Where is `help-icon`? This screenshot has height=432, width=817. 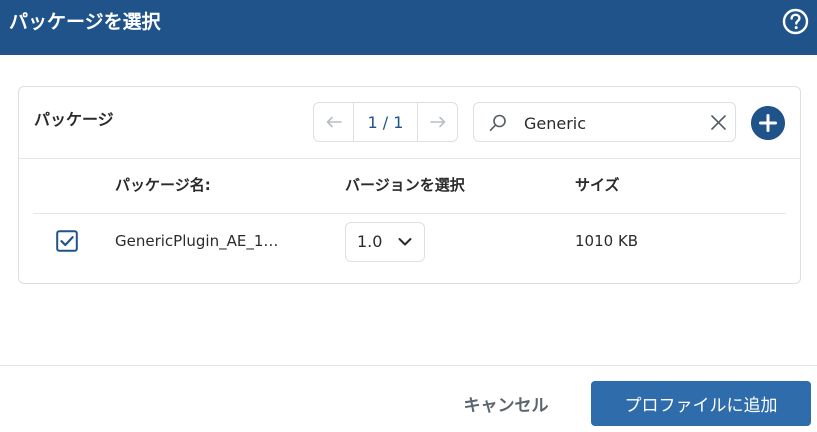 help-icon is located at coordinates (795, 21).